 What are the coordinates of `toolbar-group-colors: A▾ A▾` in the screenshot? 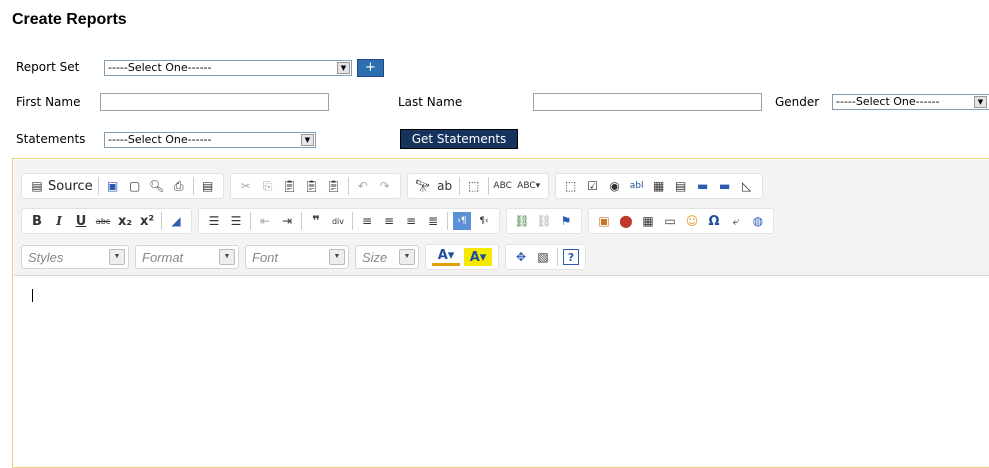 It's located at (462, 257).